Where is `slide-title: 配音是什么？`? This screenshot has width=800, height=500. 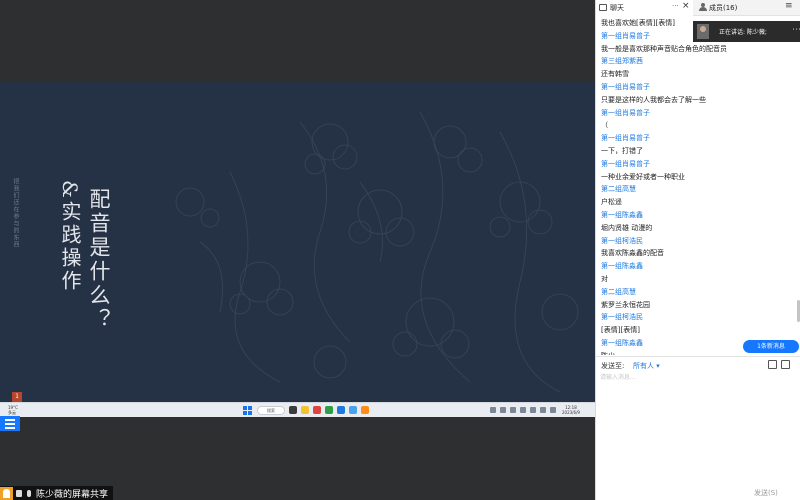
slide-title: 配音是什么？ is located at coordinates (99, 260).